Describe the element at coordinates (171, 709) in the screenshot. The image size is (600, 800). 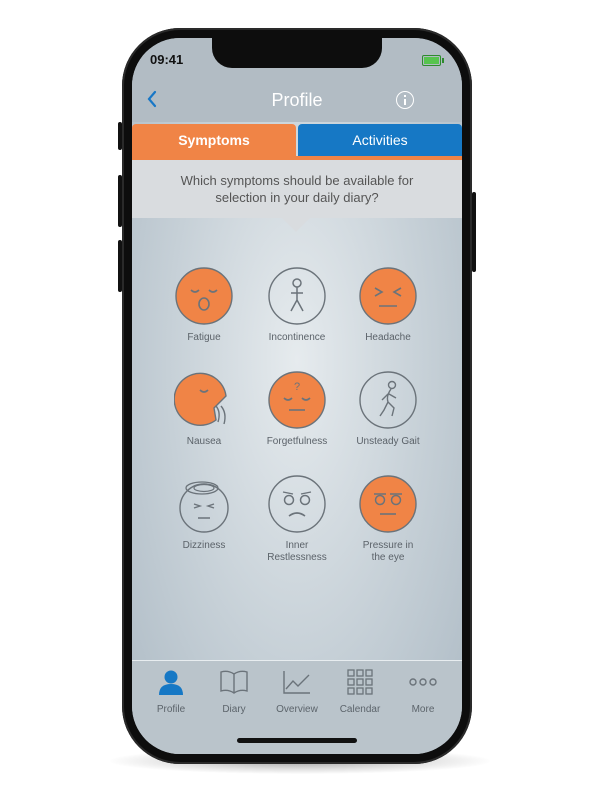
I see `nav-label: Profile` at that location.